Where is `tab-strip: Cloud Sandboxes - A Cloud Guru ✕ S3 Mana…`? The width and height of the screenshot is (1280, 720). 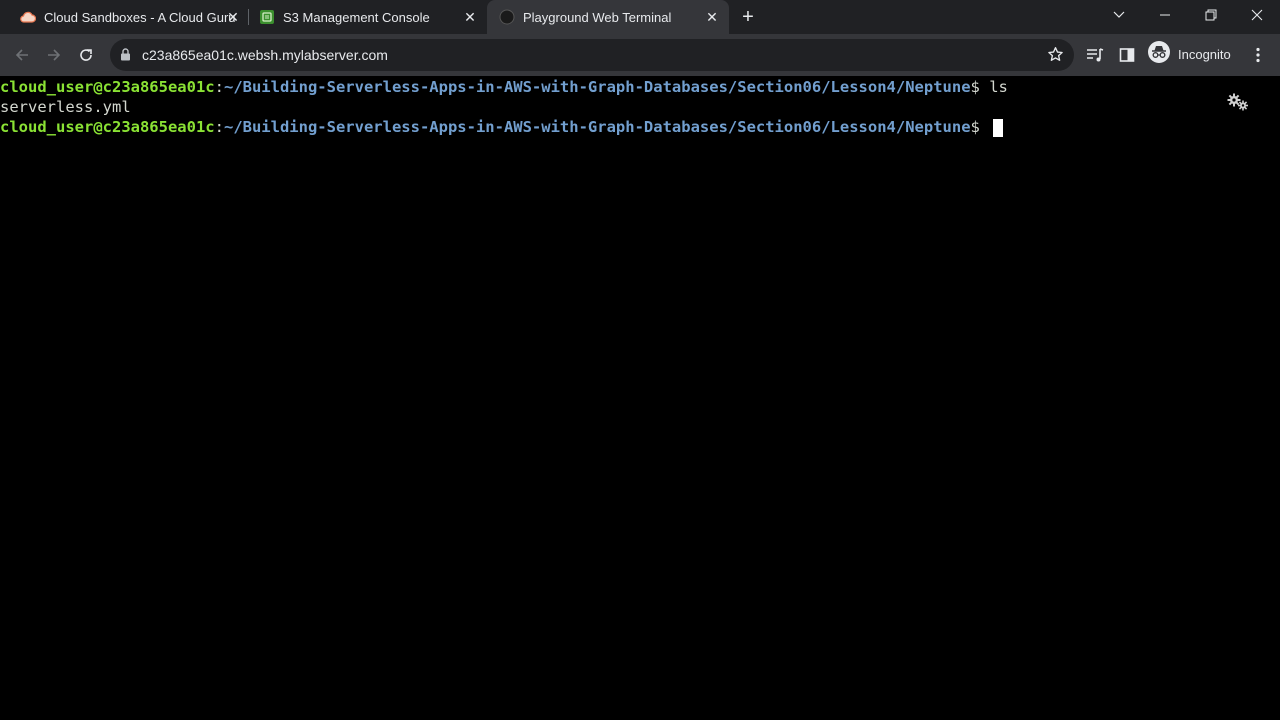 tab-strip: Cloud Sandboxes - A Cloud Guru ✕ S3 Mana… is located at coordinates (640, 17).